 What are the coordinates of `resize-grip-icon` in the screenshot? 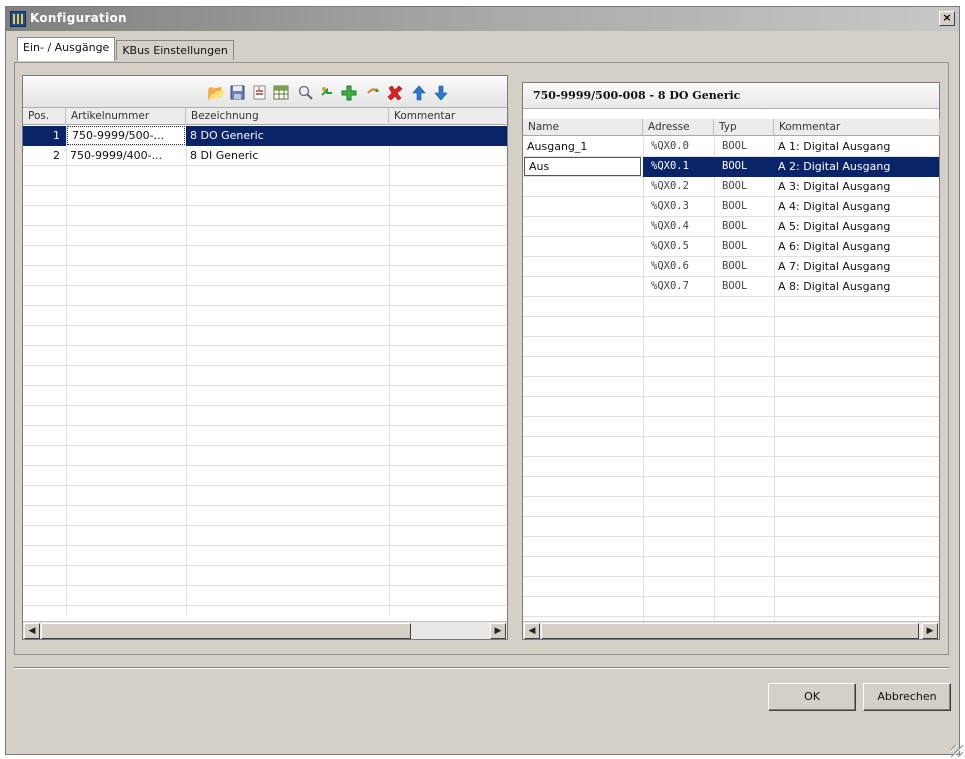 It's located at (957, 751).